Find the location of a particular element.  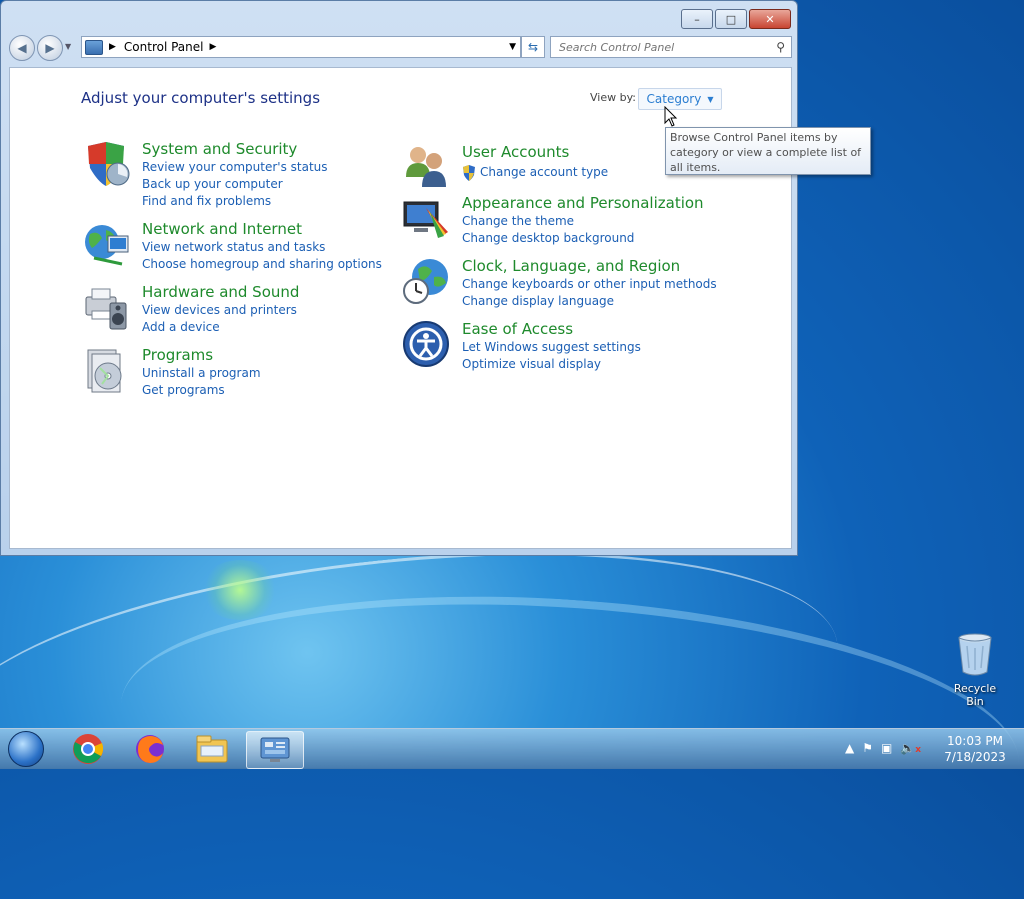

uac-shield-icon is located at coordinates (469, 173).